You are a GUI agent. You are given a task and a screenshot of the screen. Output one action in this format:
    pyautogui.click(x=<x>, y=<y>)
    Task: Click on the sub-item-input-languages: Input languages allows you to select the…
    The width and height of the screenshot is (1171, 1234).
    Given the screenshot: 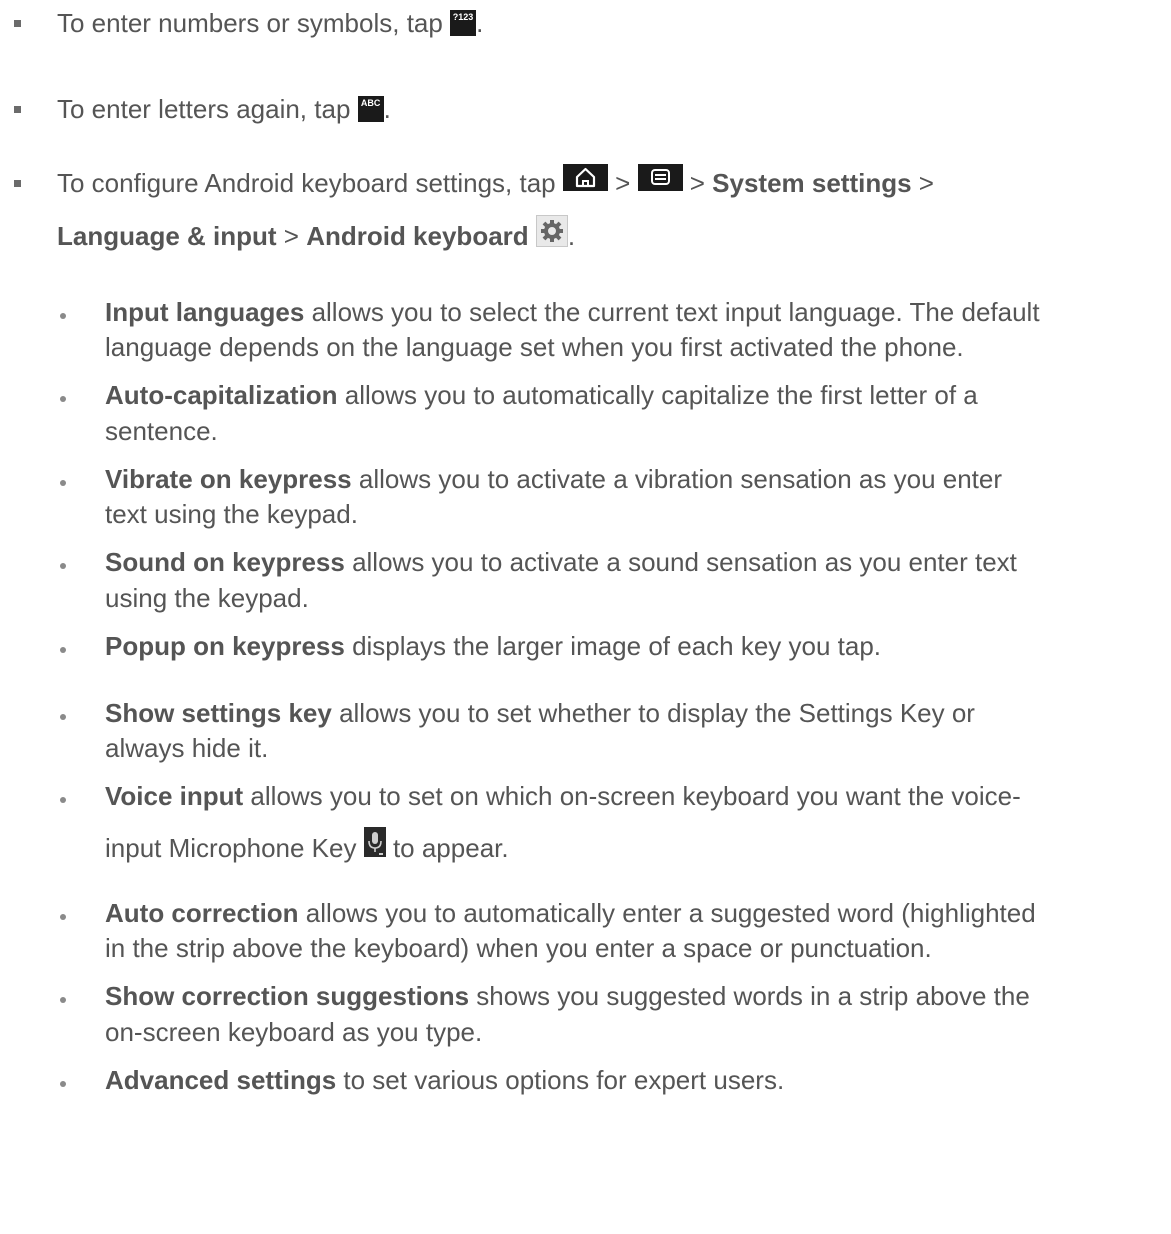 What is the action you would take?
    pyautogui.click(x=572, y=312)
    